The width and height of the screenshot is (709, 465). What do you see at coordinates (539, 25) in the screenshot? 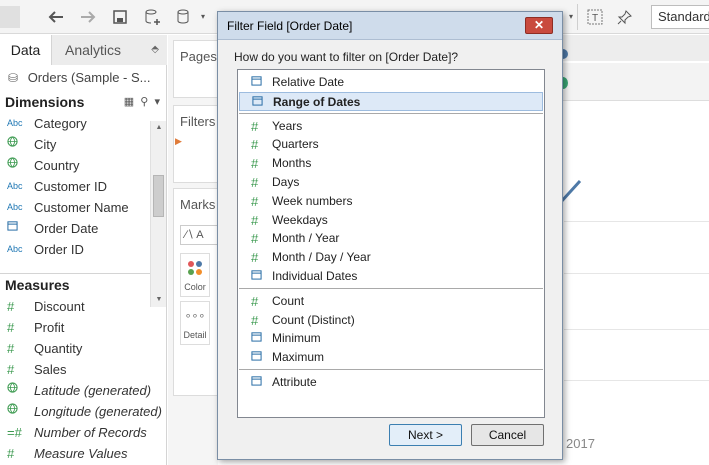
I see `close-button: ✕` at bounding box center [539, 25].